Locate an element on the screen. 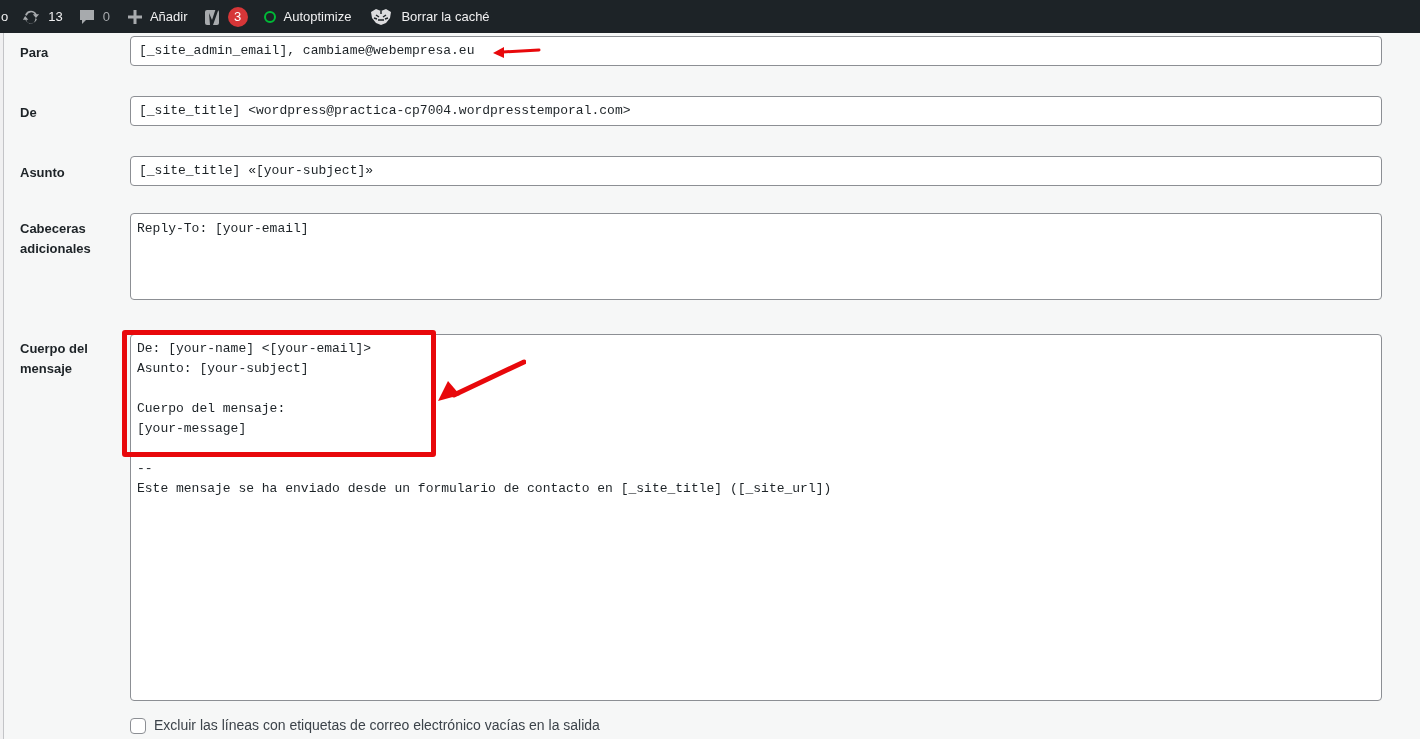 This screenshot has height=739, width=1420. field-value: [_site_title] <wordpress@practica-cp7004.wordpresstemporal.com> is located at coordinates (385, 111).